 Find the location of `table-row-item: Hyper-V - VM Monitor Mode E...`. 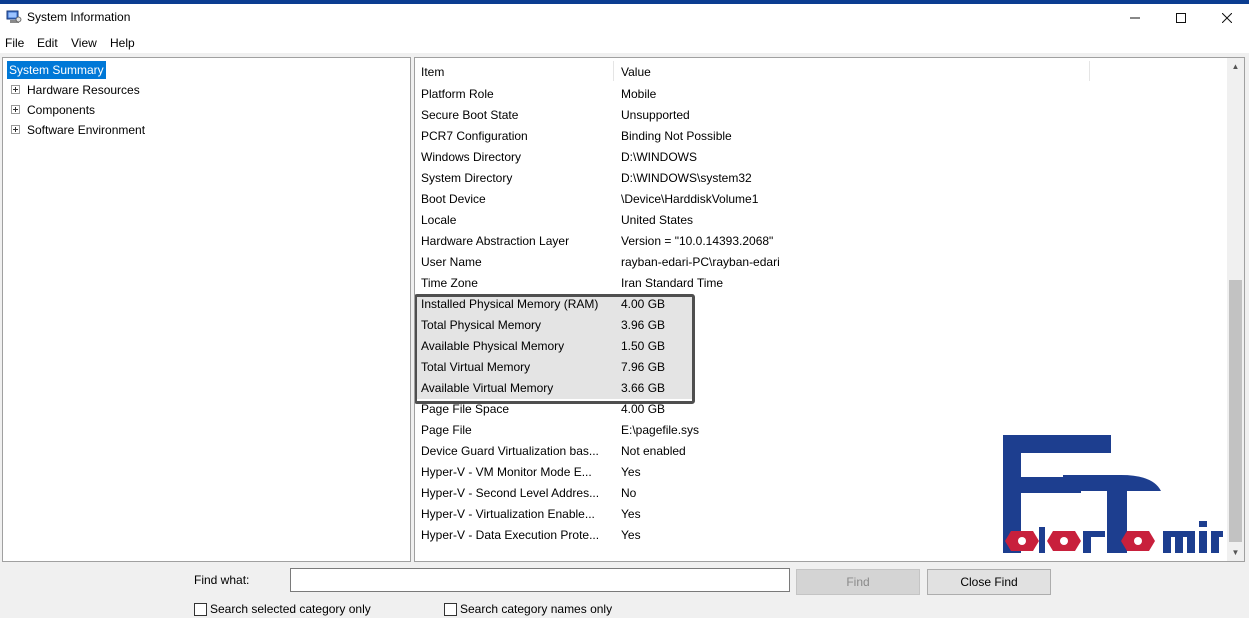

table-row-item: Hyper-V - VM Monitor Mode E... is located at coordinates (517, 472).